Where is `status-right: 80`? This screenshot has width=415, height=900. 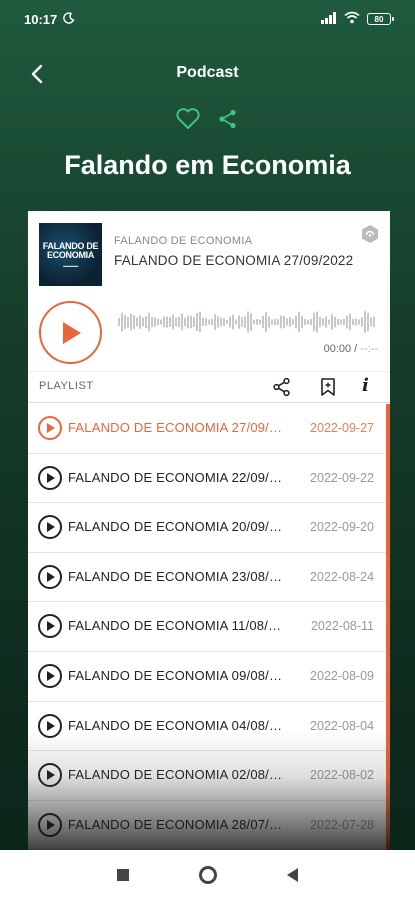
status-right: 80 is located at coordinates (357, 19).